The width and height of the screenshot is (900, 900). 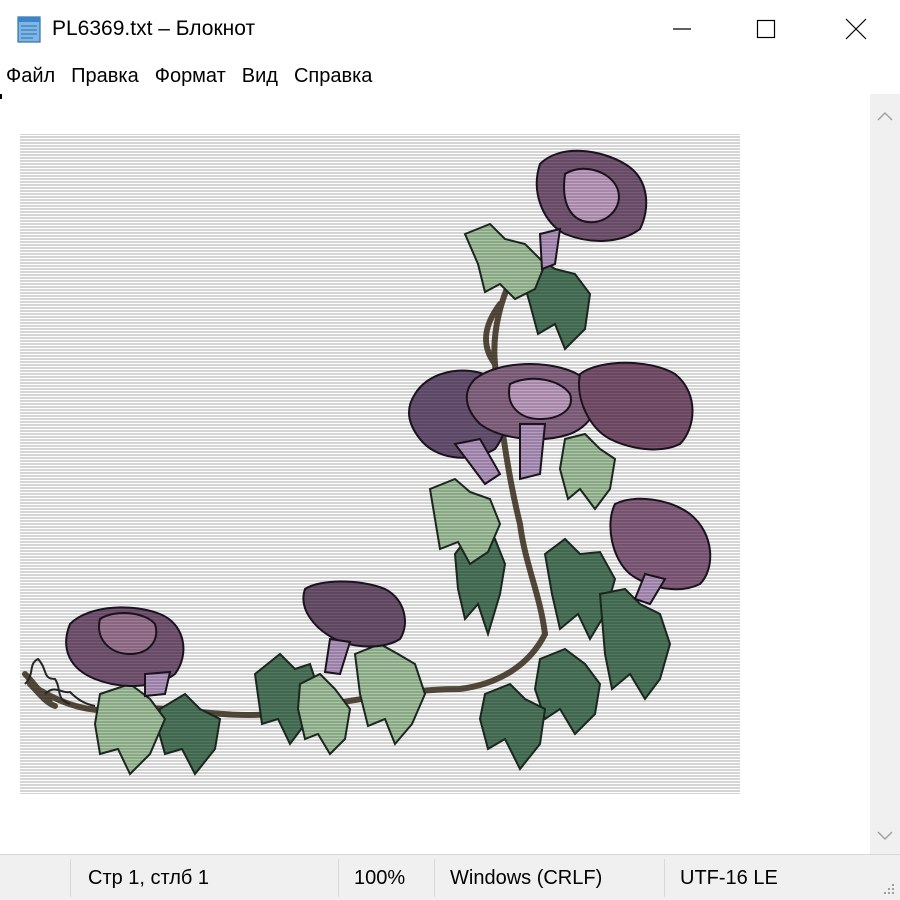 I want to click on minimize-icon, so click(x=682, y=29).